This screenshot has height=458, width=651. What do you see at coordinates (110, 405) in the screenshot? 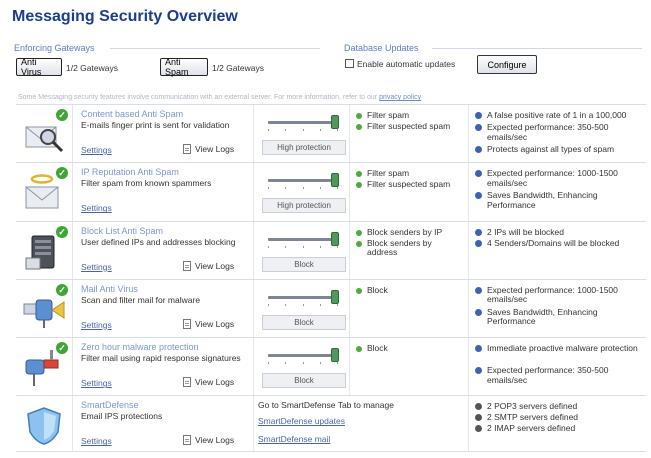
I see `feature-title: SmartDefense` at bounding box center [110, 405].